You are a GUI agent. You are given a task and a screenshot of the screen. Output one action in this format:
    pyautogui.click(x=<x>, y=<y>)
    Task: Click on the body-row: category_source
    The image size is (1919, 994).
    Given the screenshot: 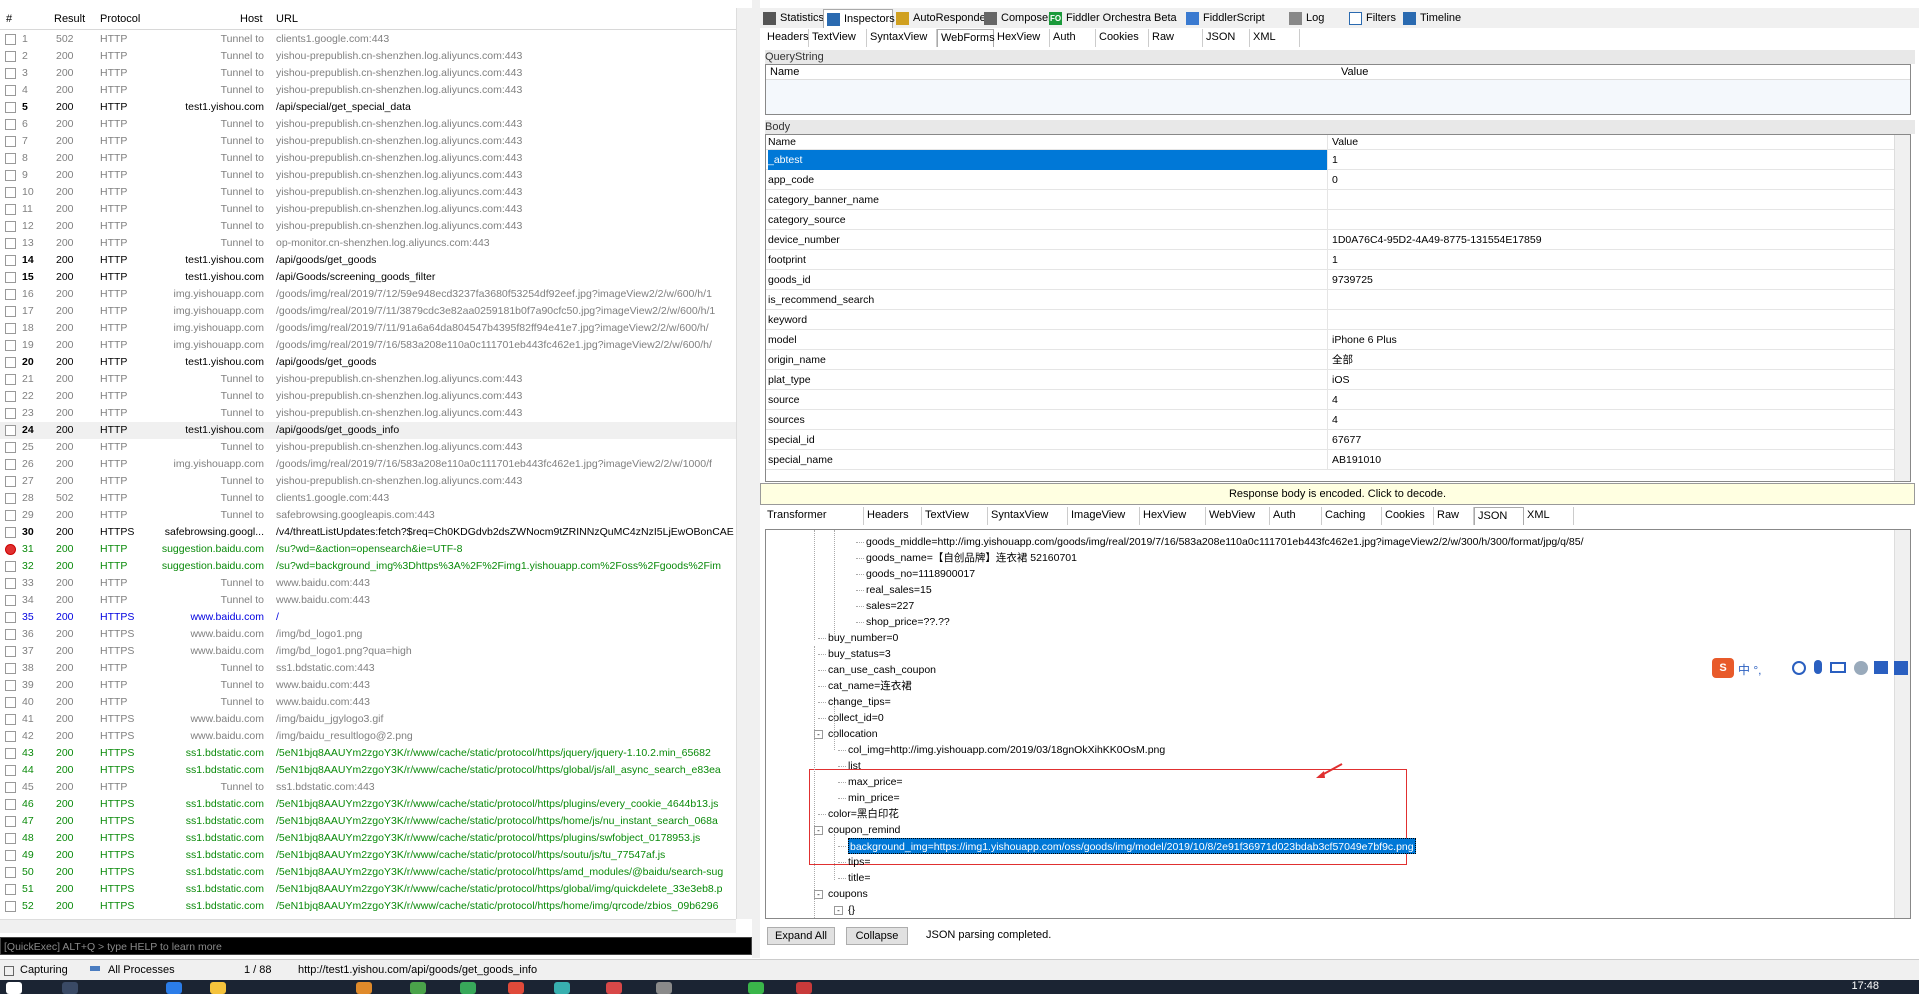 What is the action you would take?
    pyautogui.click(x=1338, y=220)
    